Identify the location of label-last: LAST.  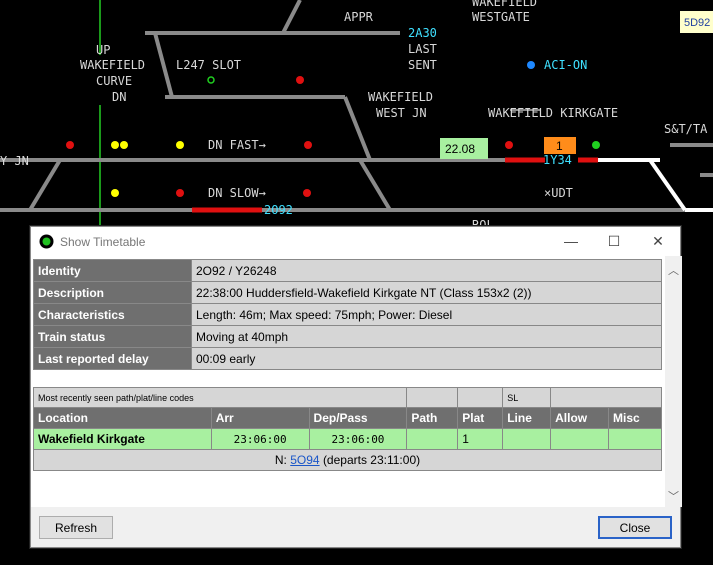
(422, 49).